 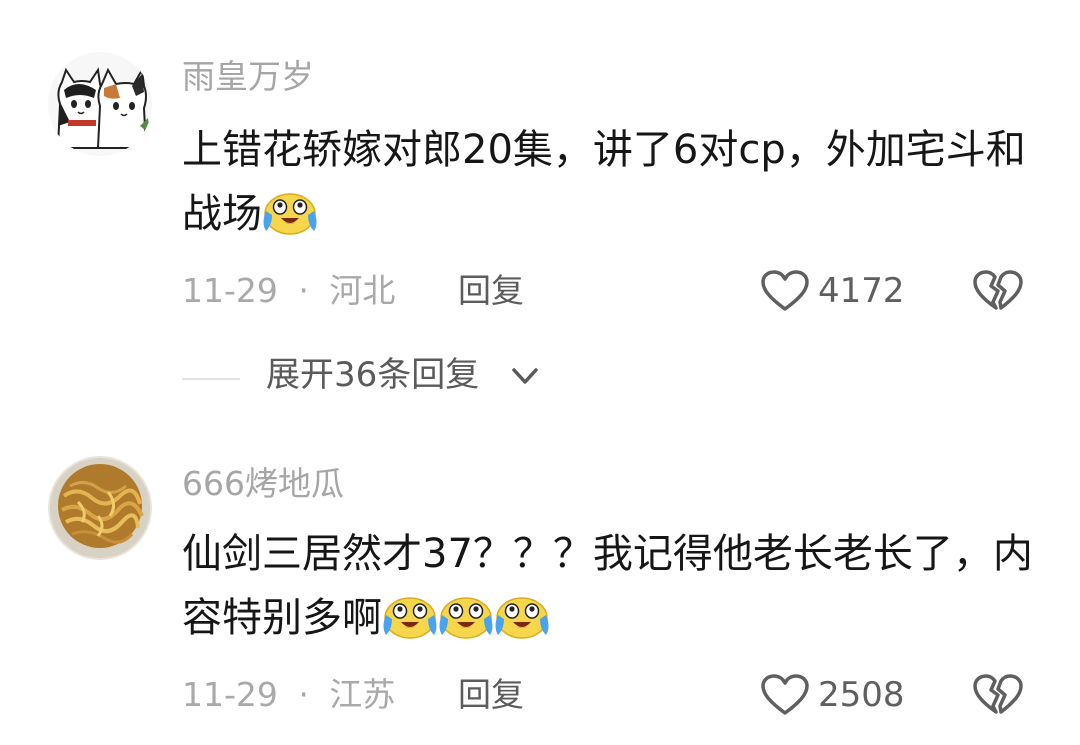 I want to click on comment-text: 仙剑三居然才37？？？我记得他老长老长了，内容特别多啊, so click(x=612, y=586).